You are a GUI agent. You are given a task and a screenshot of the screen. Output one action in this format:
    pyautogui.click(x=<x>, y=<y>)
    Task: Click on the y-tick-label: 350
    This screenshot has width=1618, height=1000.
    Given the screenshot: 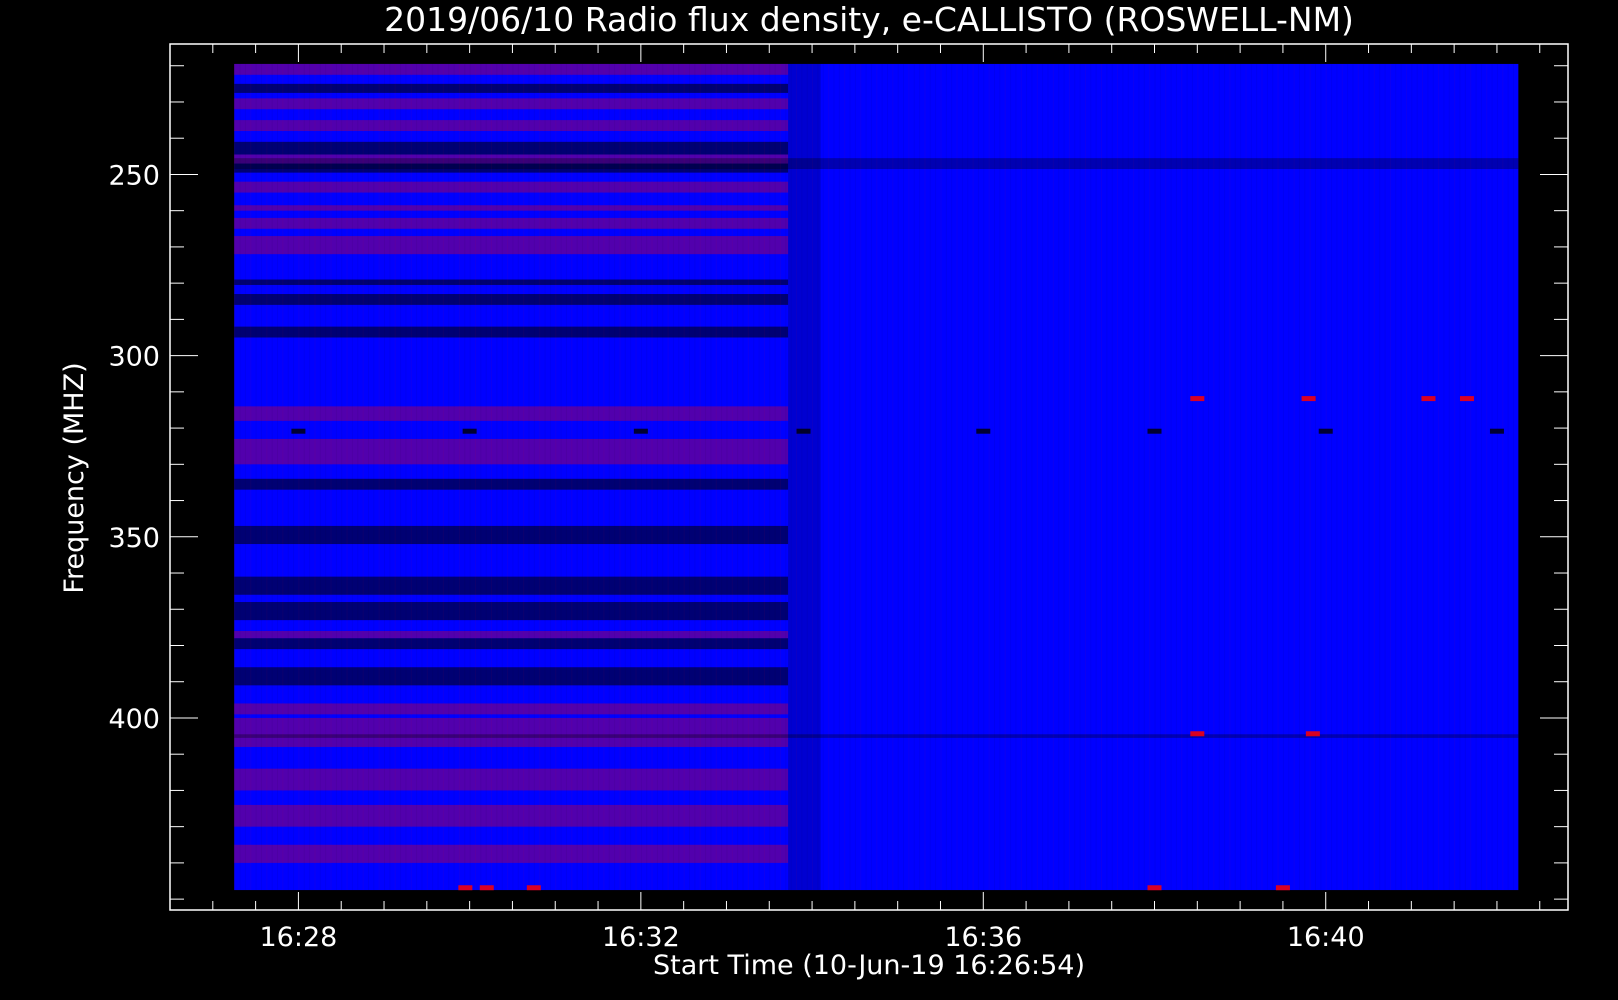 What is the action you would take?
    pyautogui.click(x=134, y=538)
    